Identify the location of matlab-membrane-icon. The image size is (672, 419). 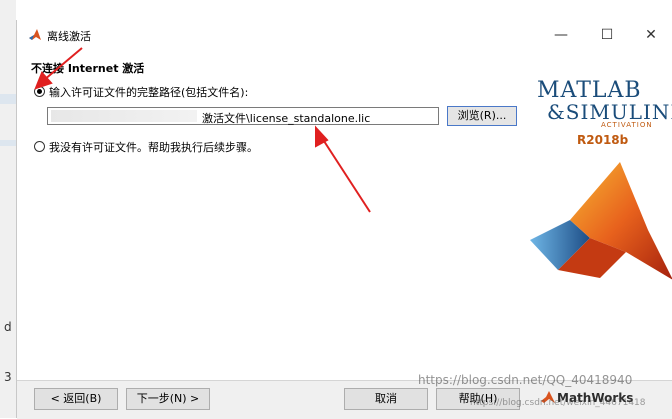
(35, 34).